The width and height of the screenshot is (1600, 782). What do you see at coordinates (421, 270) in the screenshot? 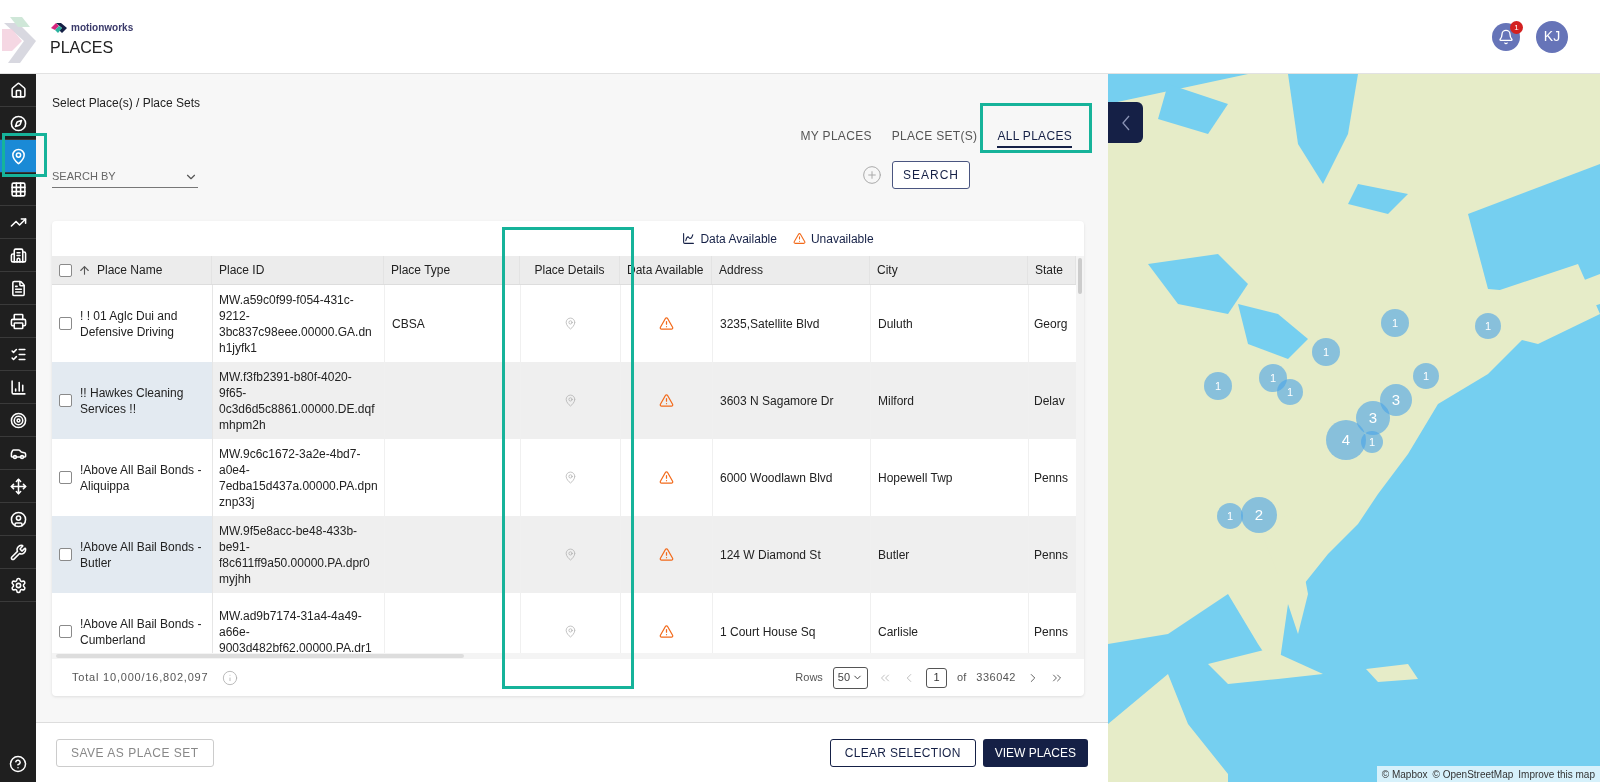
I see `column-header: Place Type` at bounding box center [421, 270].